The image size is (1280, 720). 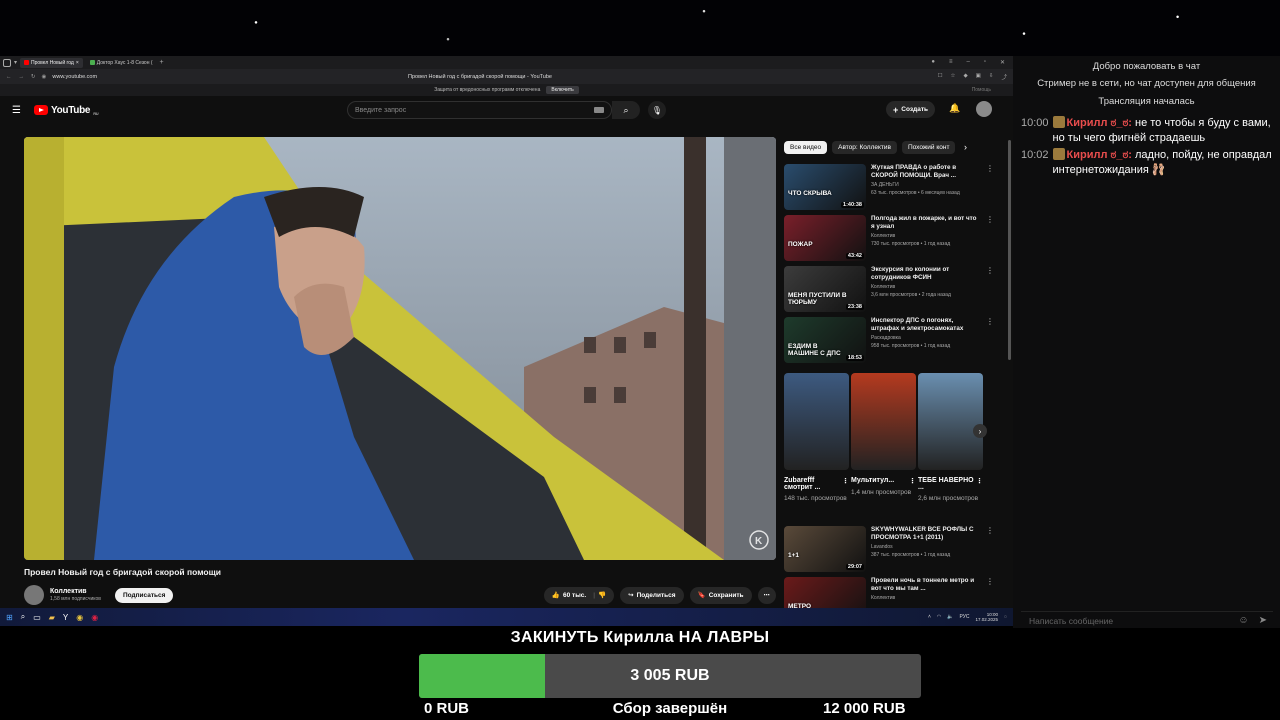 I want to click on like-button: 👍 60 тыс. | 👎, so click(x=579, y=595).